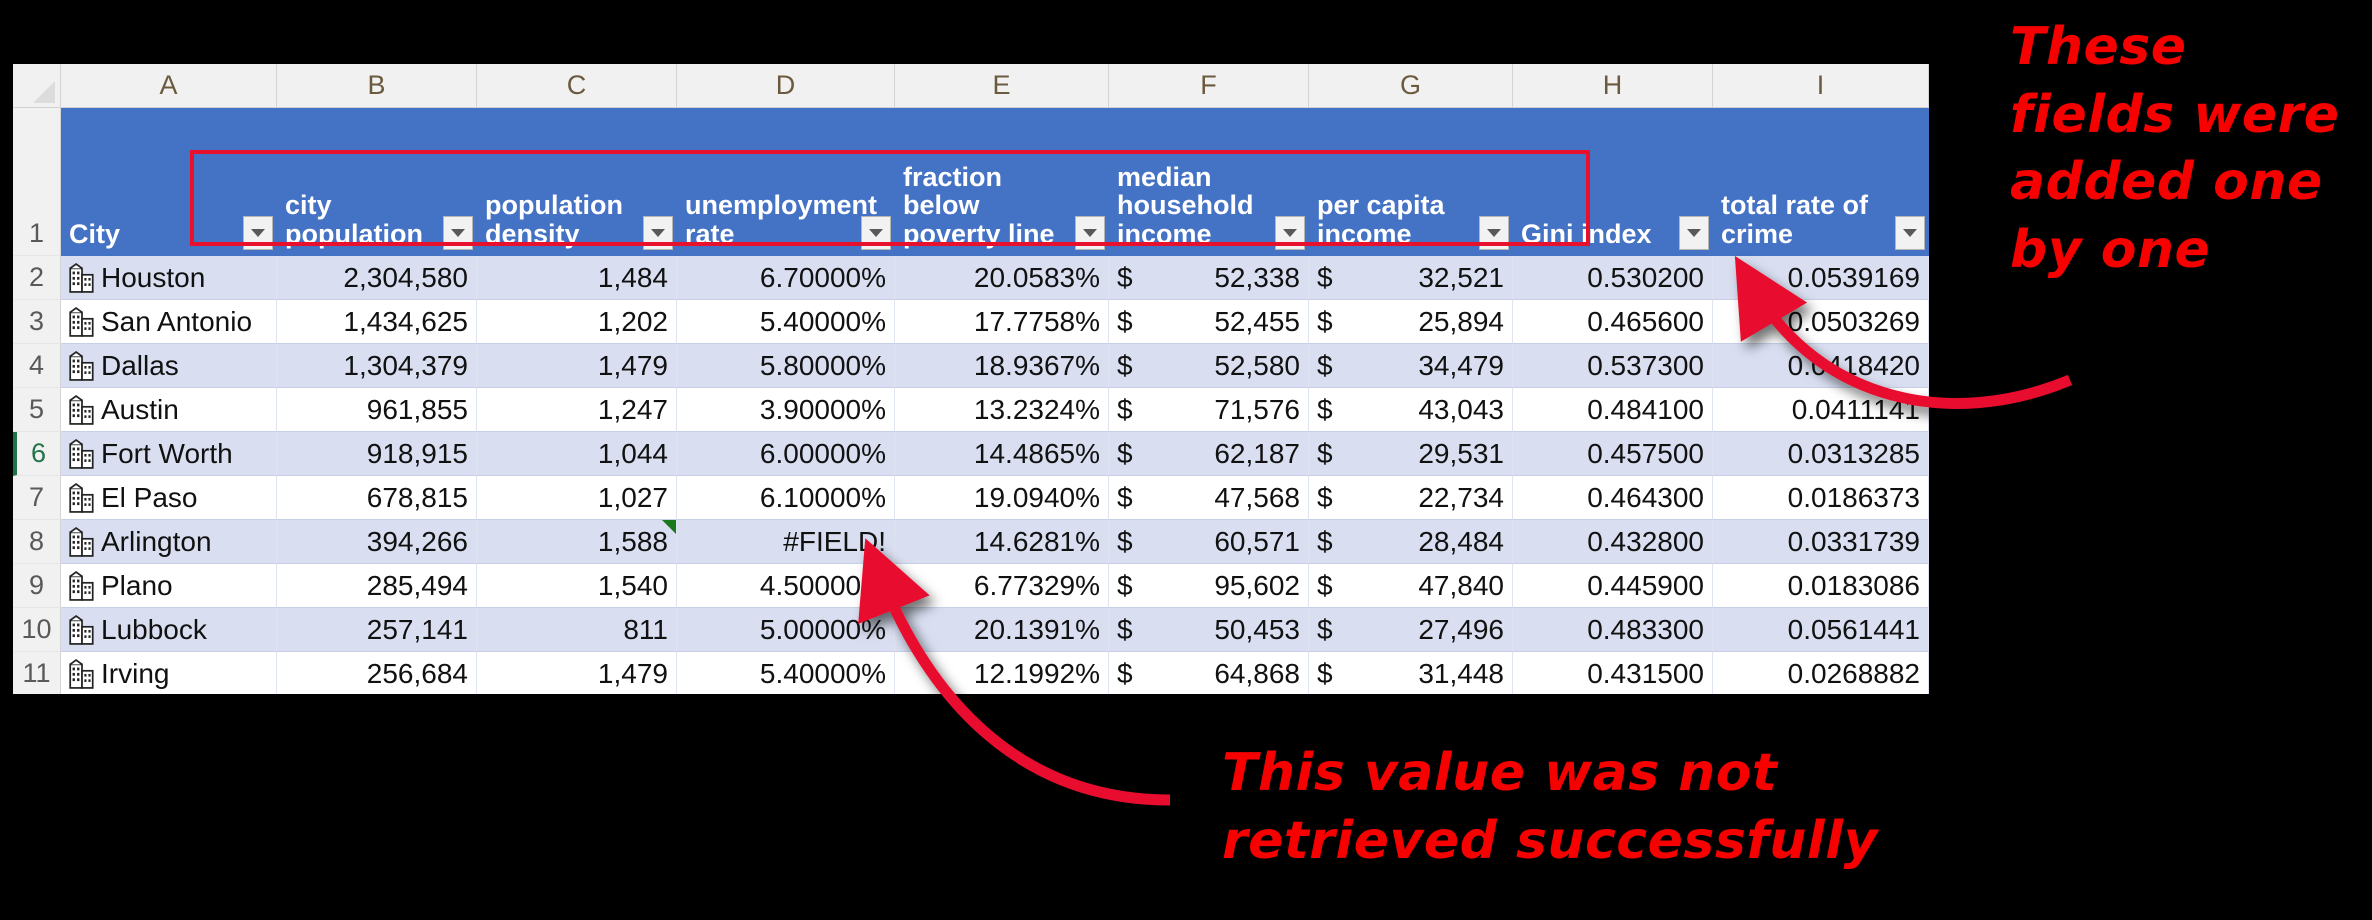  Describe the element at coordinates (786, 542) in the screenshot. I see `cell-unemployment-rate-error: #FIELD!` at that location.